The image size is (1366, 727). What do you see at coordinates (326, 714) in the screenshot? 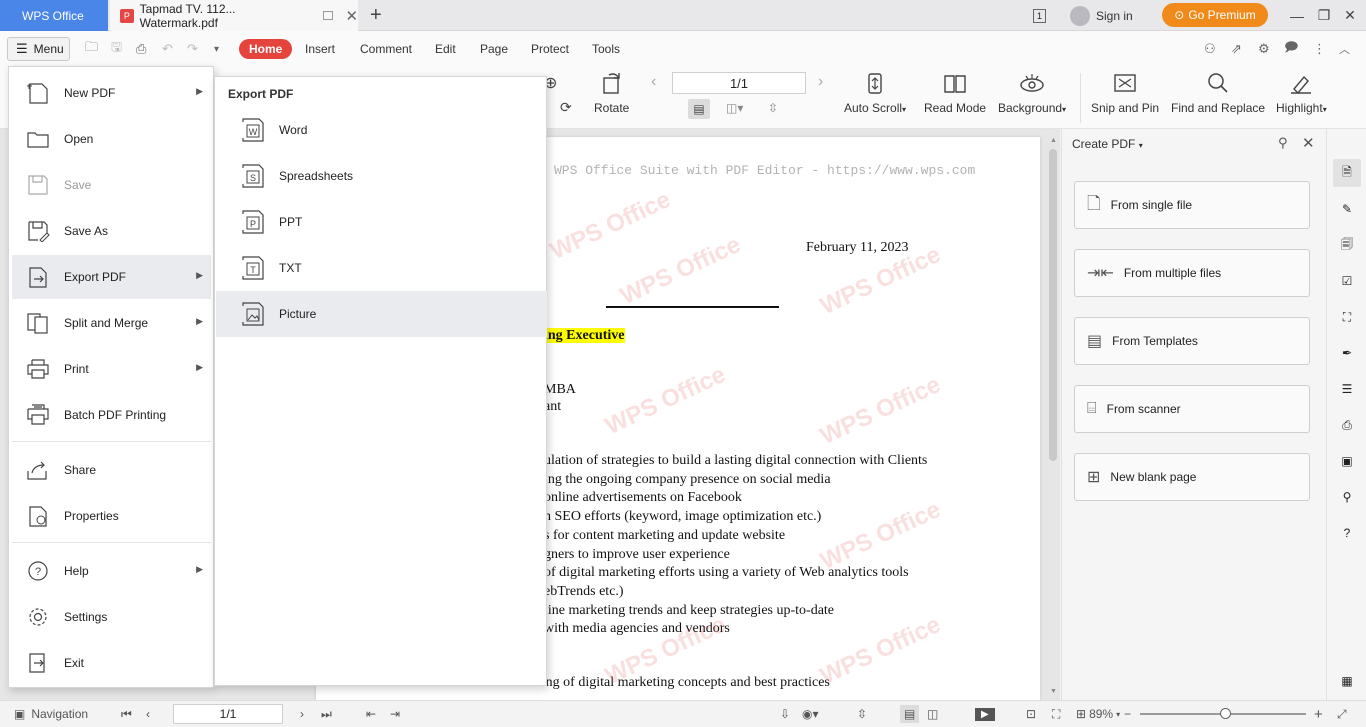
I see `last-page-icon: ⏭` at bounding box center [326, 714].